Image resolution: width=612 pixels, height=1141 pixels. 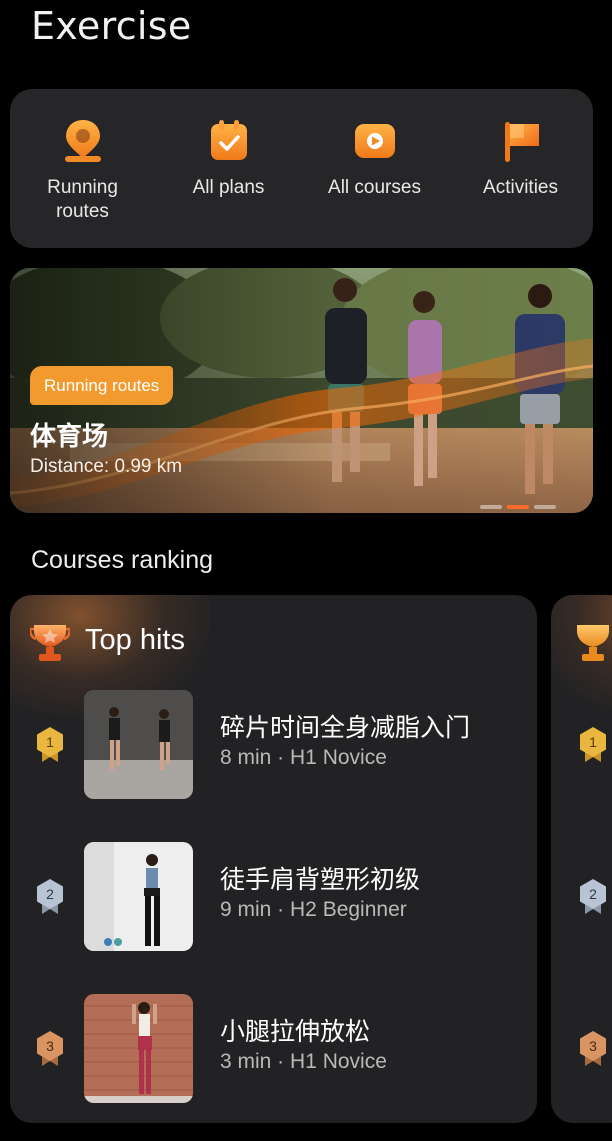 What do you see at coordinates (320, 879) in the screenshot?
I see `course-name: 徒手肩背塑形初级` at bounding box center [320, 879].